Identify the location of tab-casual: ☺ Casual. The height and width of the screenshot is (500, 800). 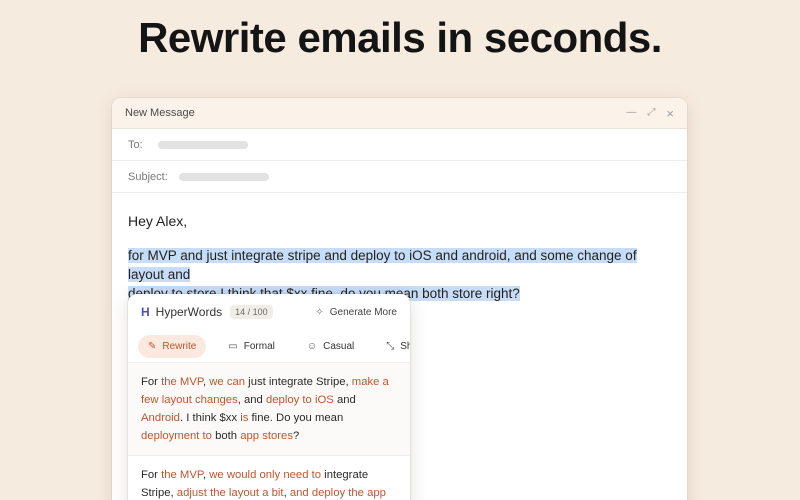
(330, 346).